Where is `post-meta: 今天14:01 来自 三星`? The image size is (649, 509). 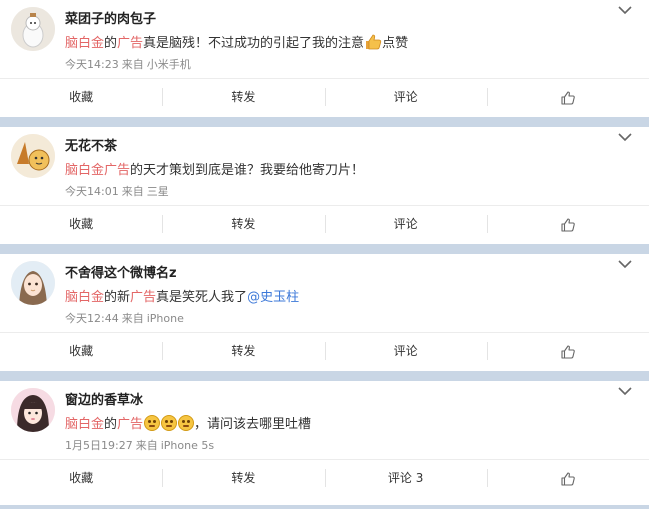
post-meta: 今天14:01 来自 三星 is located at coordinates (118, 191).